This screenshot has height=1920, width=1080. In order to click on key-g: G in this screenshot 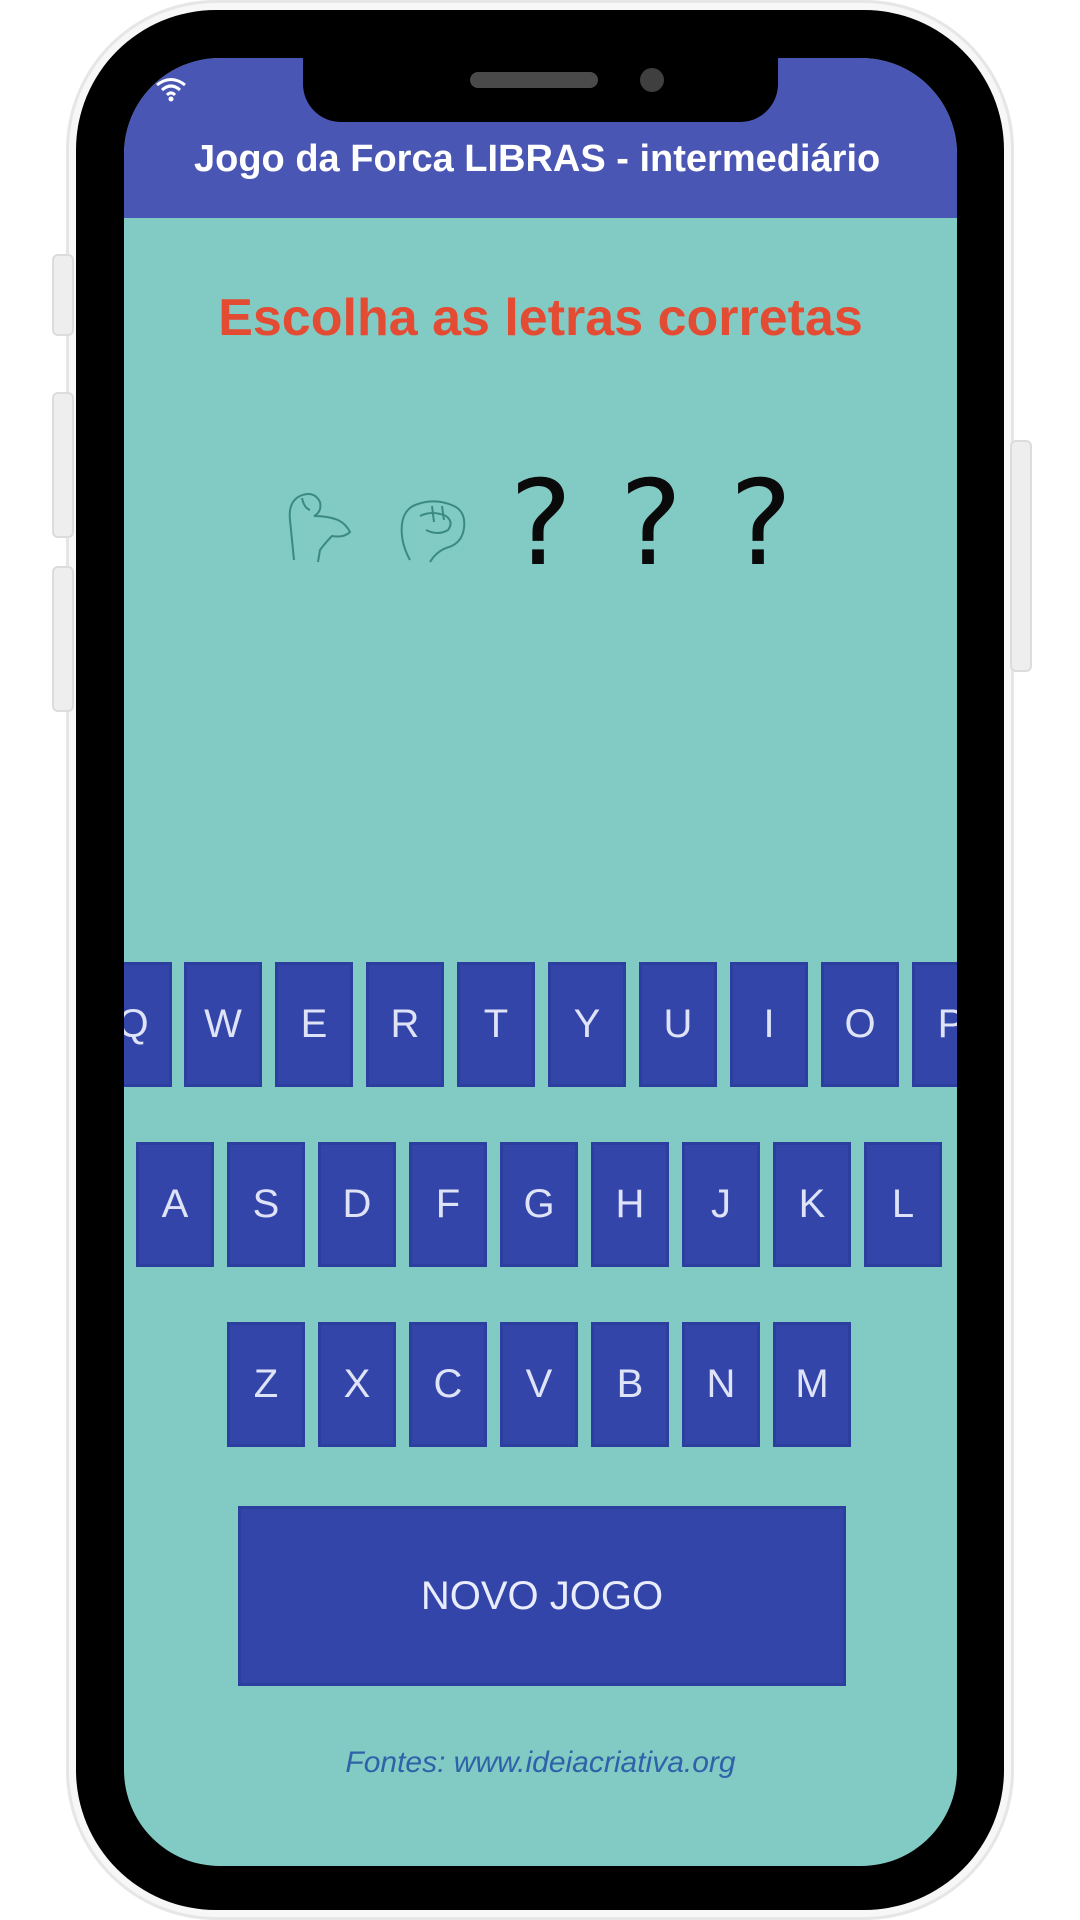, I will do `click(539, 1204)`.